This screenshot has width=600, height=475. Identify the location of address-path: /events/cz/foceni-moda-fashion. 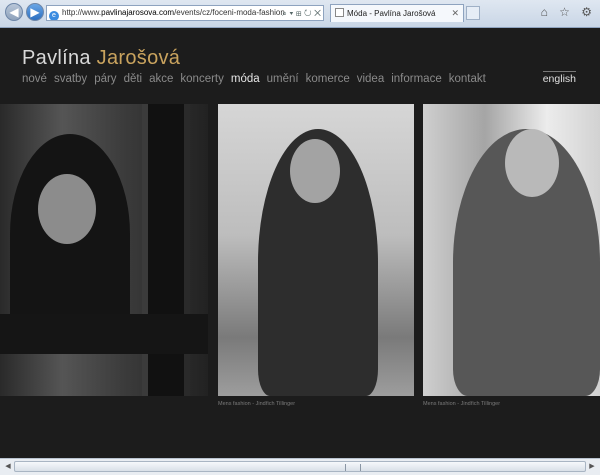
(229, 12).